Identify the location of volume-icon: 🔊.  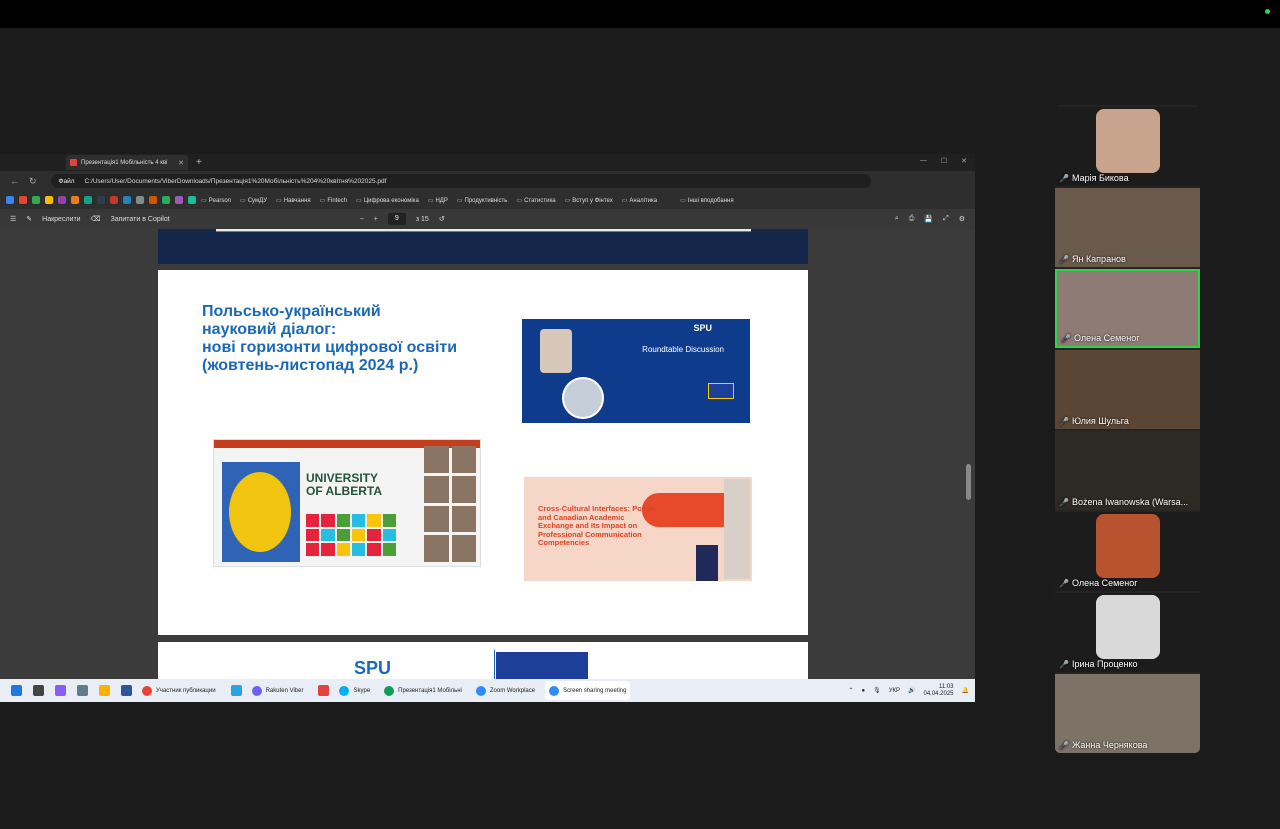
(911, 690).